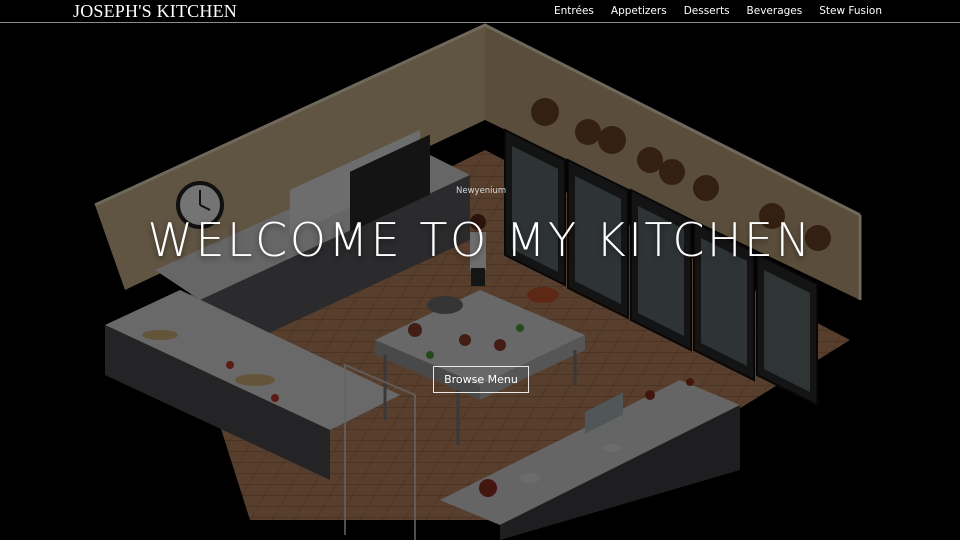 The height and width of the screenshot is (540, 960). What do you see at coordinates (481, 191) in the screenshot?
I see `scene-nametag: Newyenium` at bounding box center [481, 191].